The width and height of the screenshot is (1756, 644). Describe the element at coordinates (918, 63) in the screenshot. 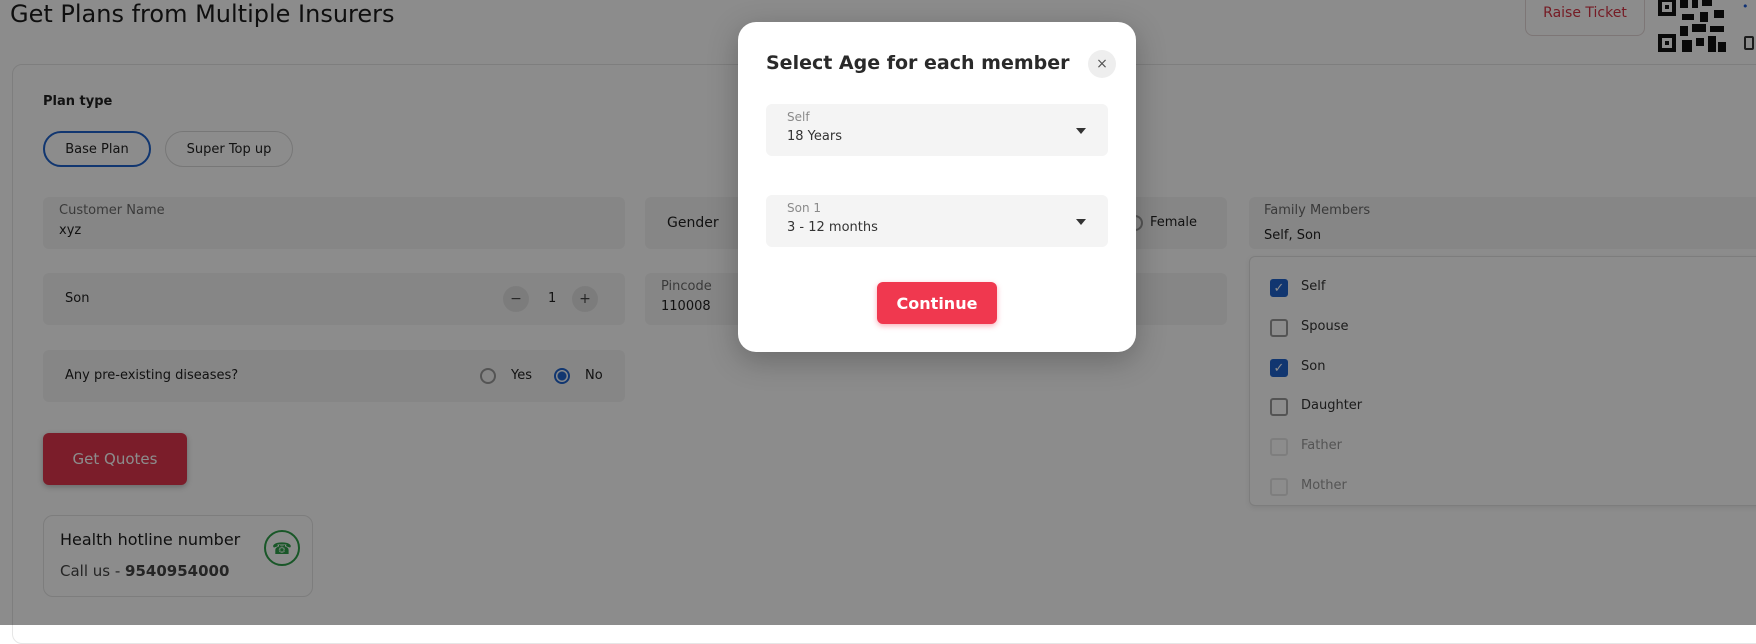

I see `modal-title: Select Age for each member` at that location.